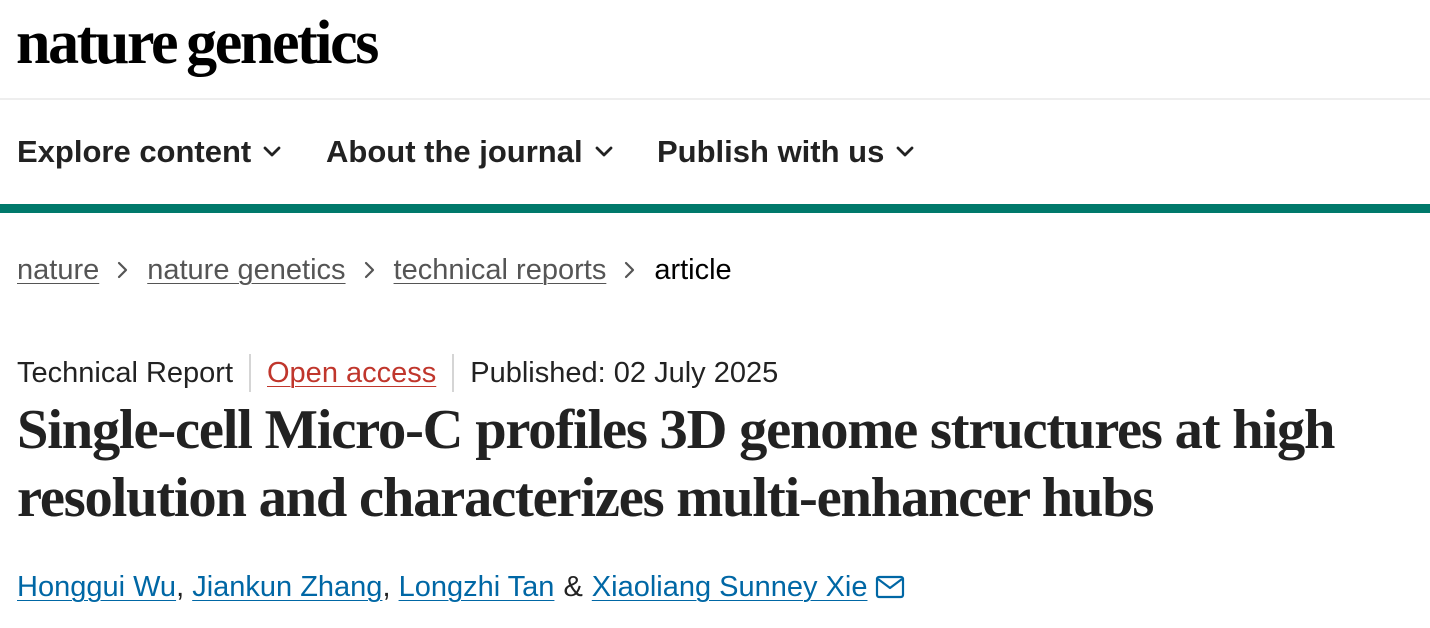 This screenshot has width=1430, height=628. What do you see at coordinates (246, 270) in the screenshot?
I see `breadcrumb-link-nature-genetics: nature genetics` at bounding box center [246, 270].